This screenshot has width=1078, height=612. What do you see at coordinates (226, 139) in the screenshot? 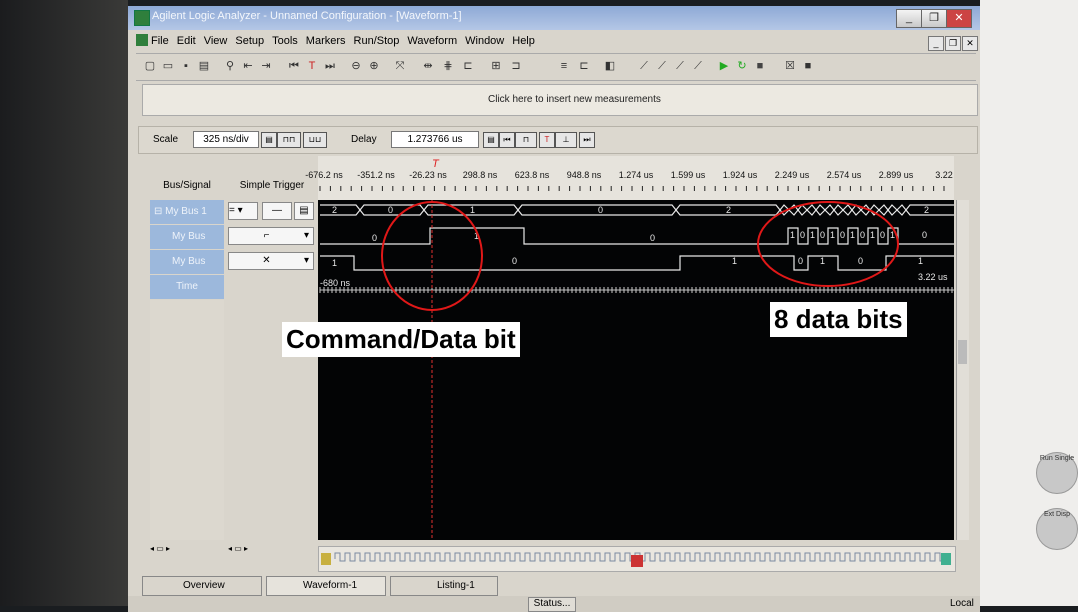
I see `scale-input: 325 ns/div` at bounding box center [226, 139].